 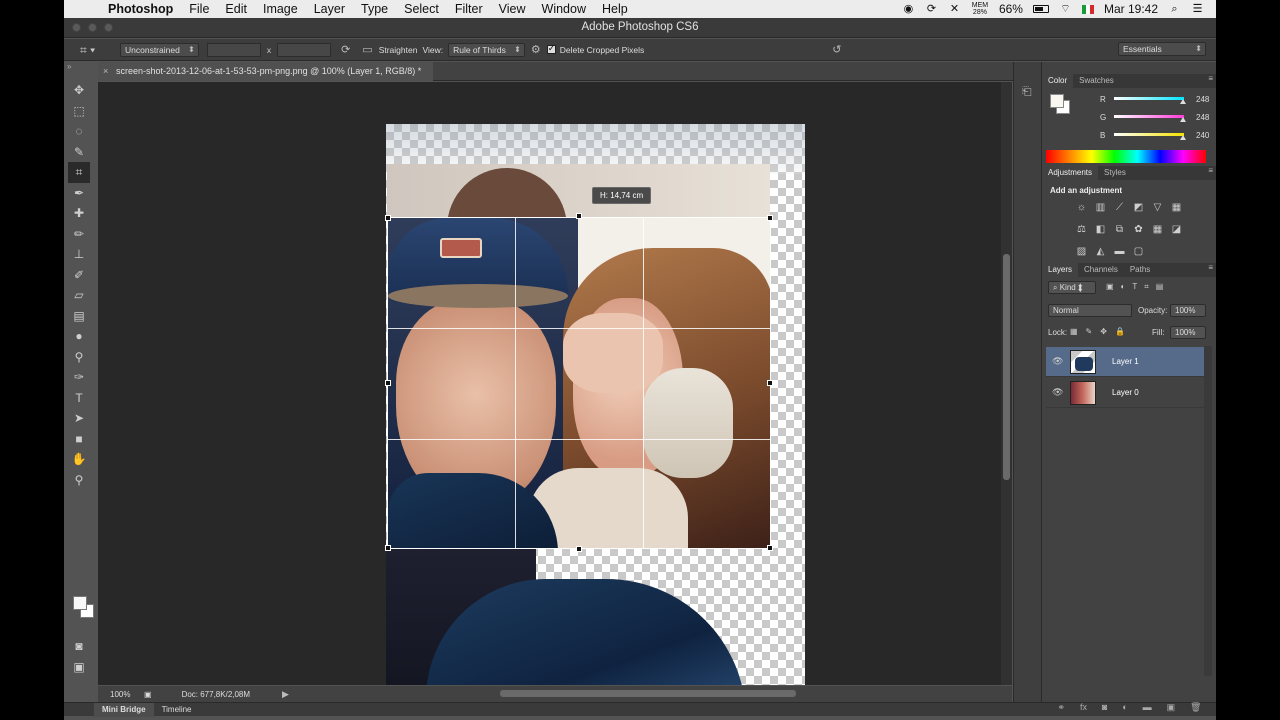 I want to click on add-mask-icon: ◙, so click(x=1104, y=709).